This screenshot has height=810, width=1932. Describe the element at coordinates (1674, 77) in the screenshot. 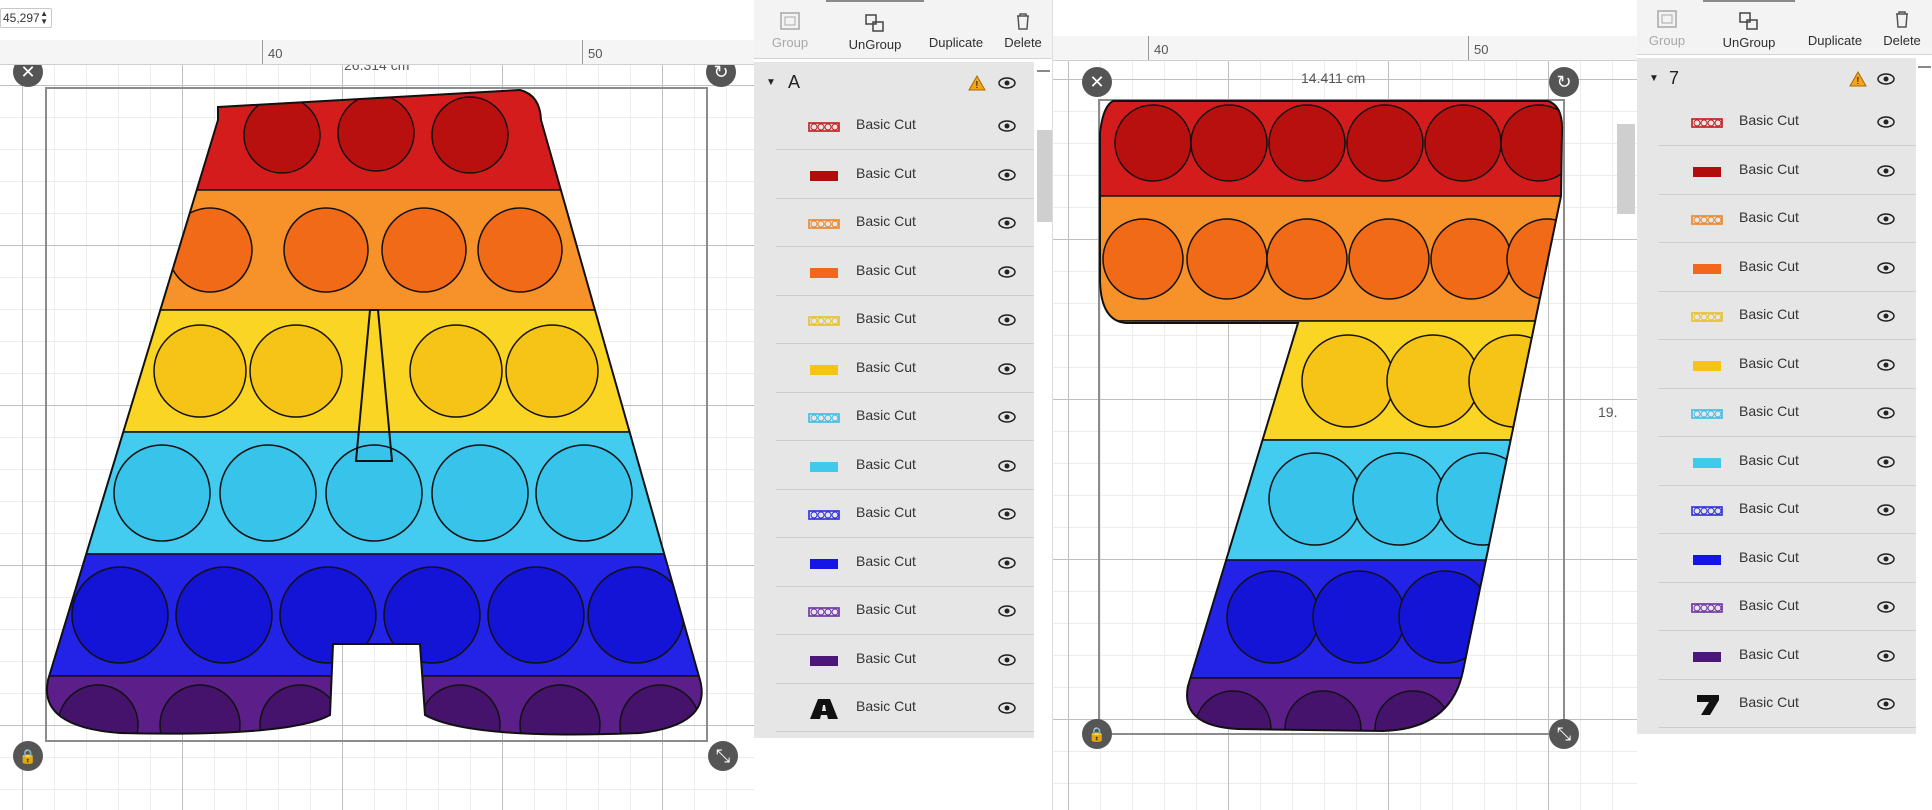

I see `group-name: 7` at that location.